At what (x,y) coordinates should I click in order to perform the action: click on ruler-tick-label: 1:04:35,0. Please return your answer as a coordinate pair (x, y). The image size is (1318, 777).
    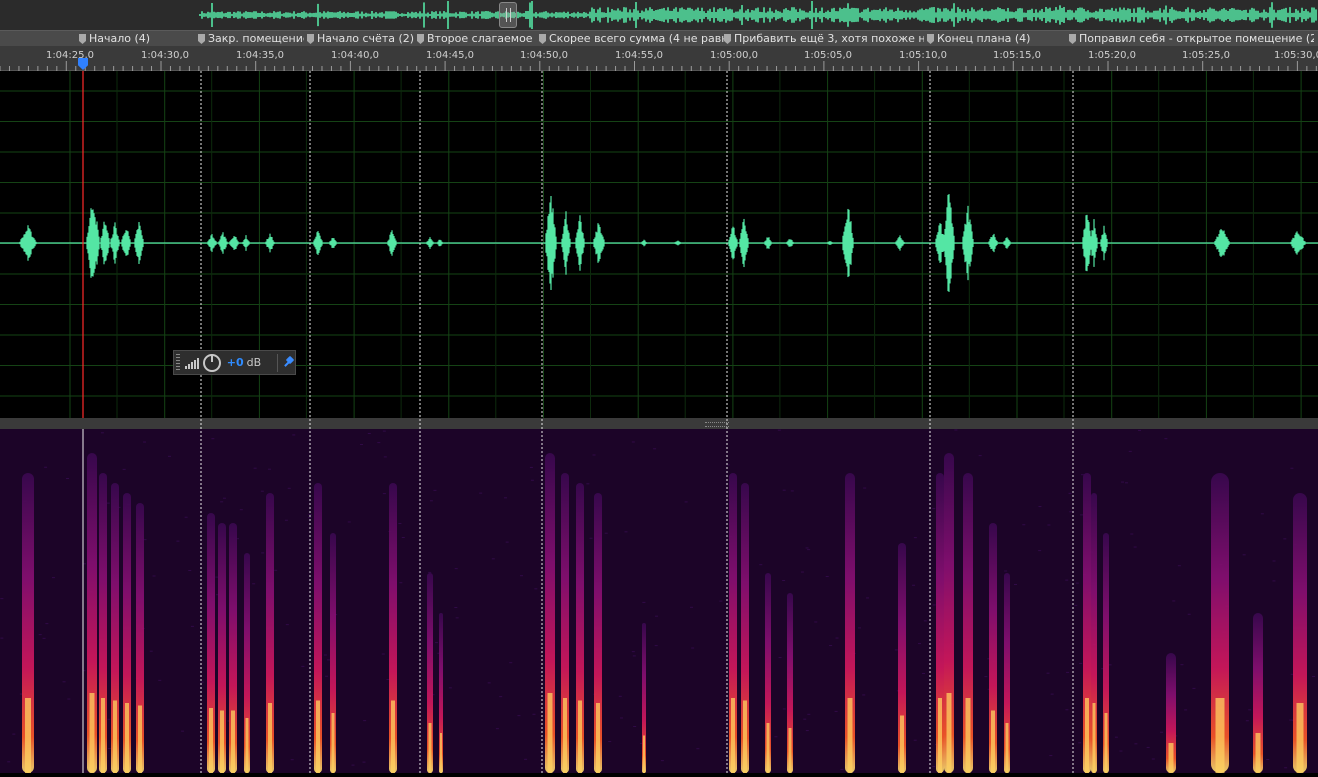
    Looking at the image, I should click on (260, 55).